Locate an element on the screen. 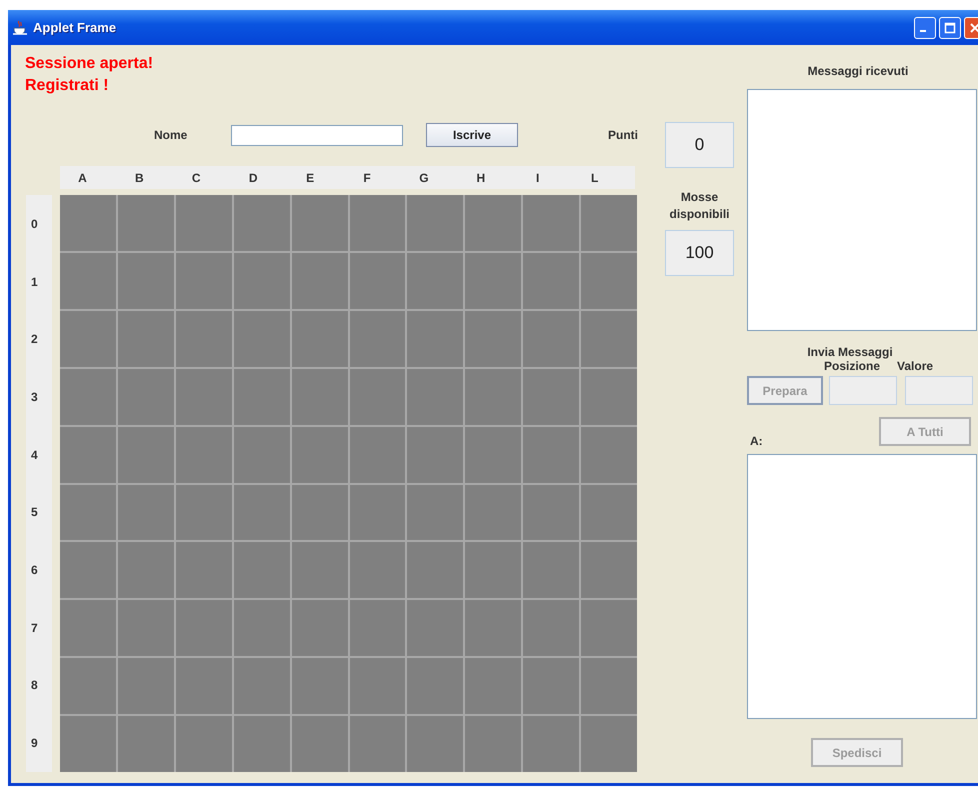 The height and width of the screenshot is (789, 978). maximize-button is located at coordinates (950, 27).